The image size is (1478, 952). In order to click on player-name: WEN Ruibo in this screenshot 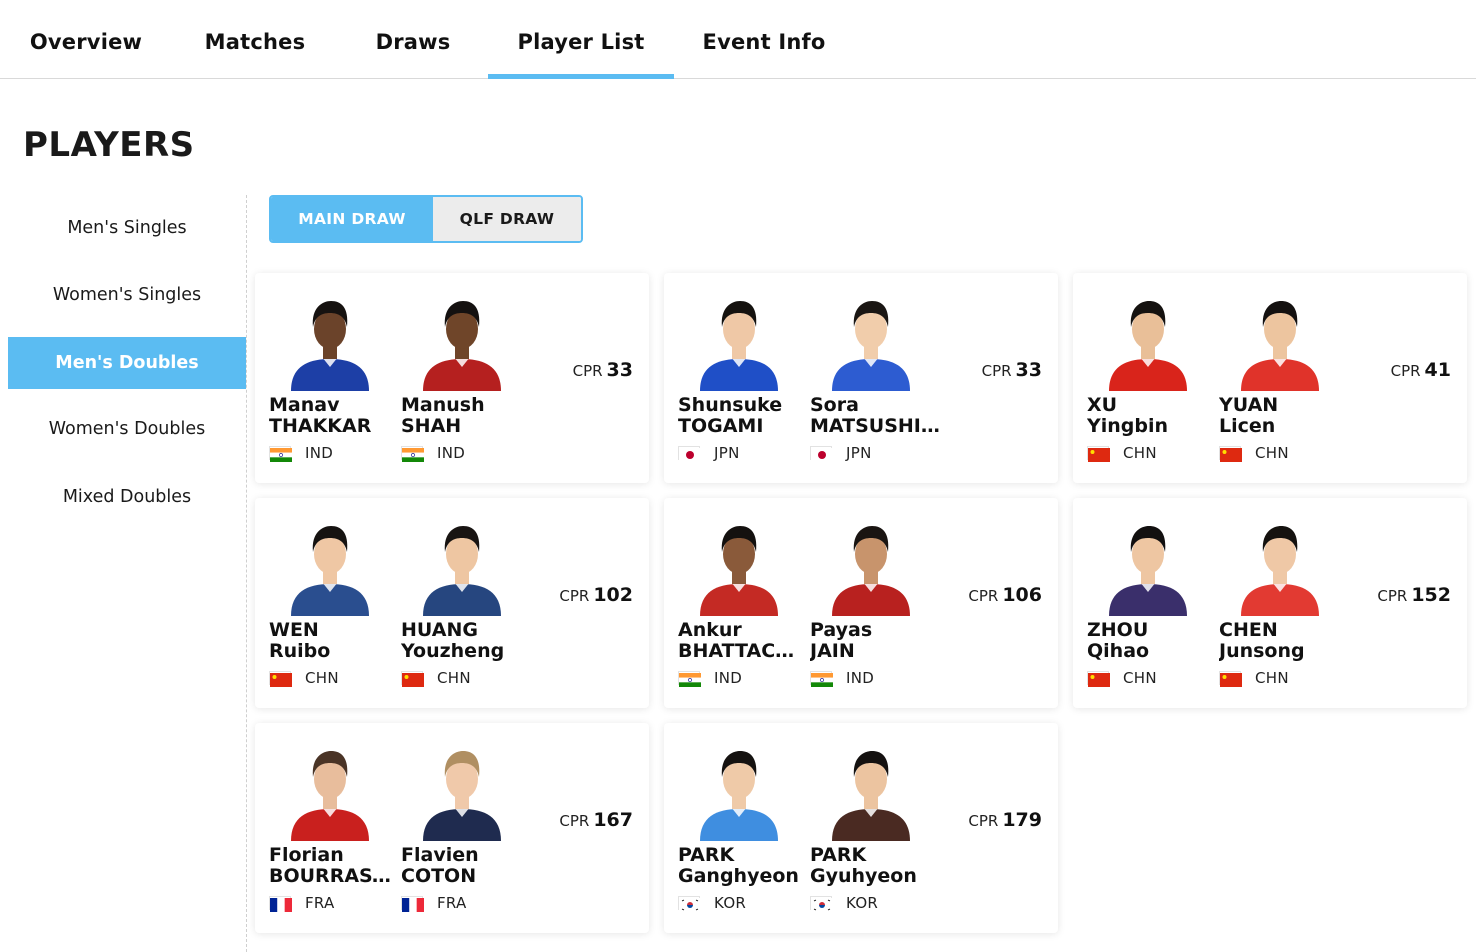, I will do `click(335, 641)`.